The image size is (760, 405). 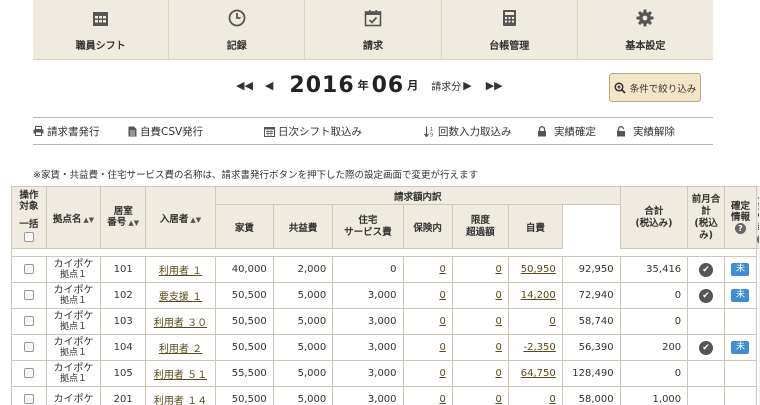 I want to click on help-icon: ?, so click(x=740, y=228).